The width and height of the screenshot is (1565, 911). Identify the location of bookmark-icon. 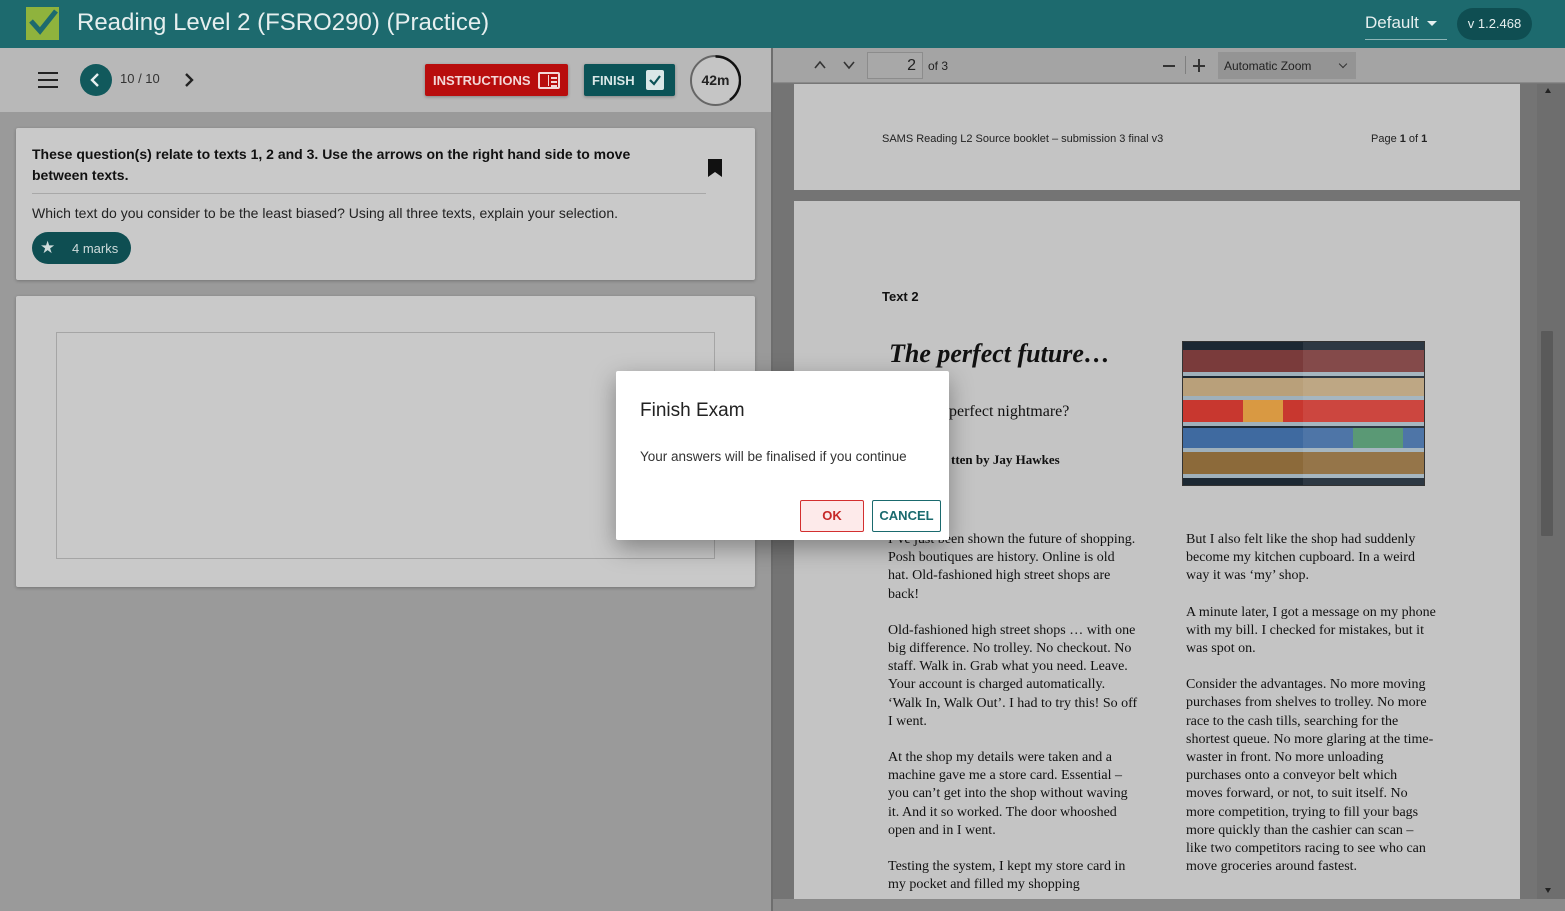
(715, 168).